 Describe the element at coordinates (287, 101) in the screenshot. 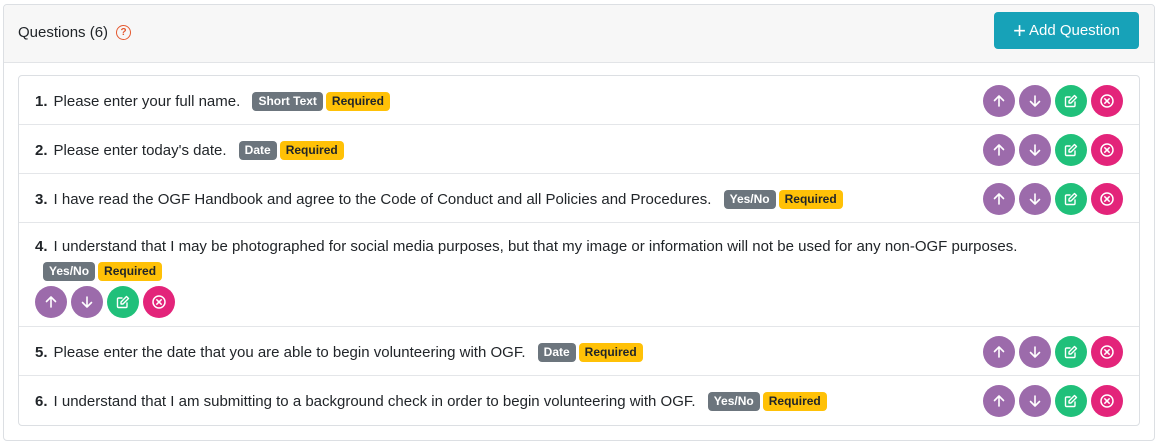

I see `type-badge: Short Text` at that location.